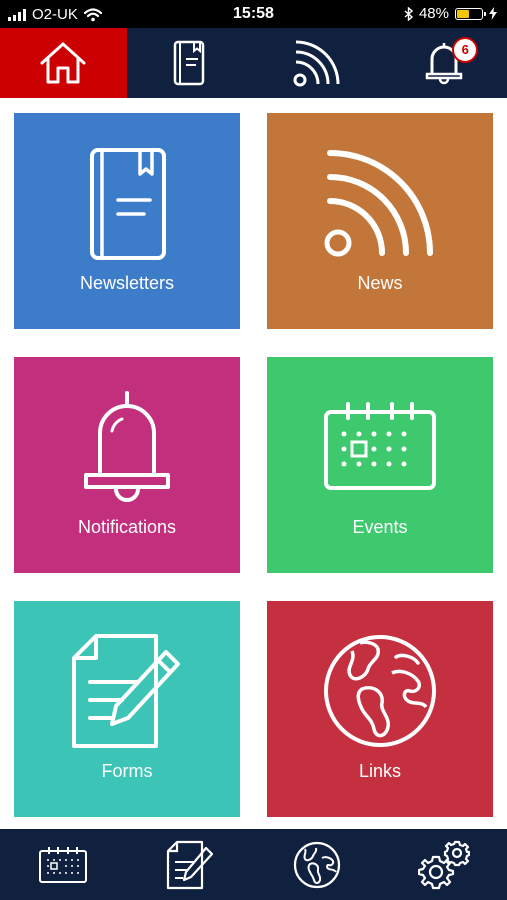  Describe the element at coordinates (433, 13) in the screenshot. I see `battery-percentage: 48%` at that location.